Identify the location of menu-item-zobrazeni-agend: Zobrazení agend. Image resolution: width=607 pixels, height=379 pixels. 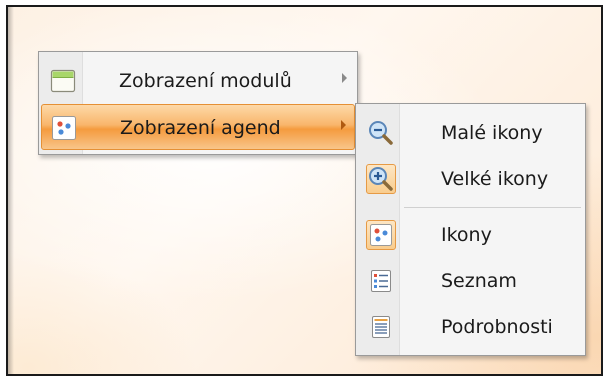
(198, 127).